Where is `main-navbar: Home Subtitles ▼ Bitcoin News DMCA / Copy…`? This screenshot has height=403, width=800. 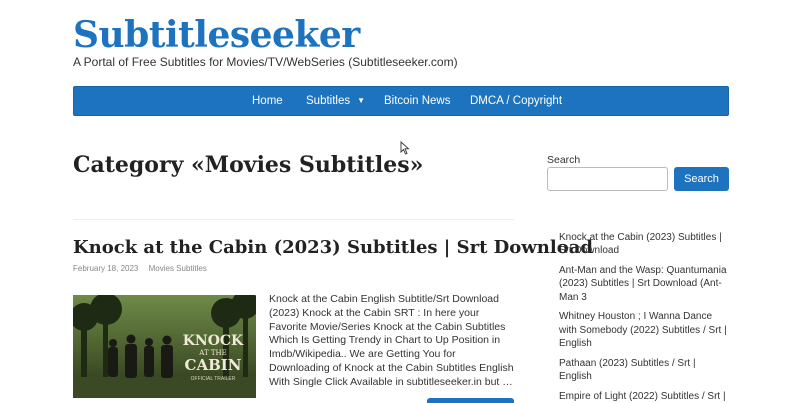
main-navbar: Home Subtitles ▼ Bitcoin News DMCA / Copy… is located at coordinates (401, 101).